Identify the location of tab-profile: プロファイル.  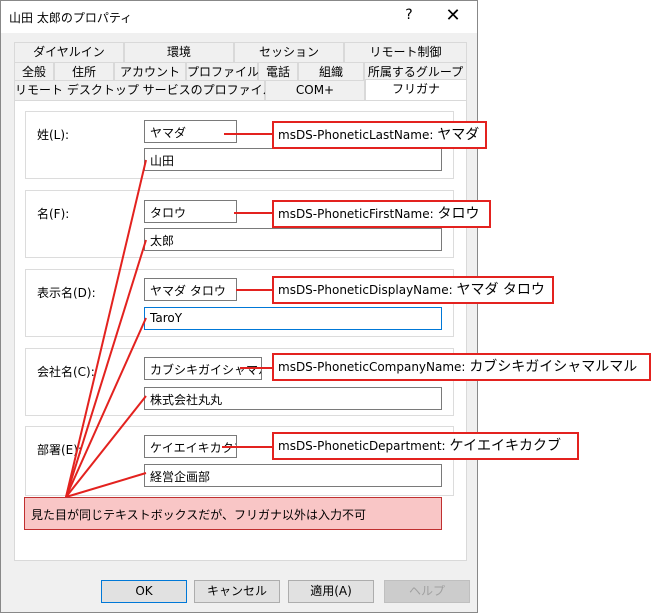
(222, 72).